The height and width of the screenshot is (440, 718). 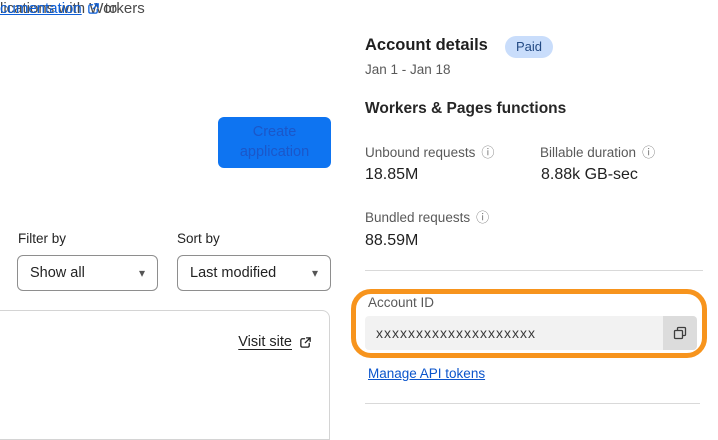 I want to click on filter-by-label: Filter by, so click(x=42, y=238).